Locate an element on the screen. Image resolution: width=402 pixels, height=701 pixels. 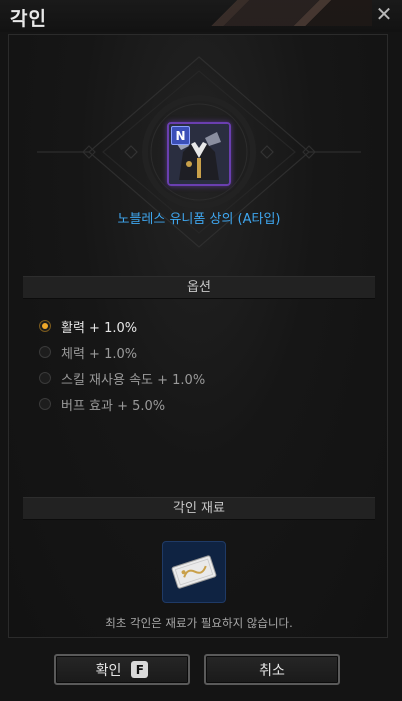
confirm-label: 확인 is located at coordinates (108, 670).